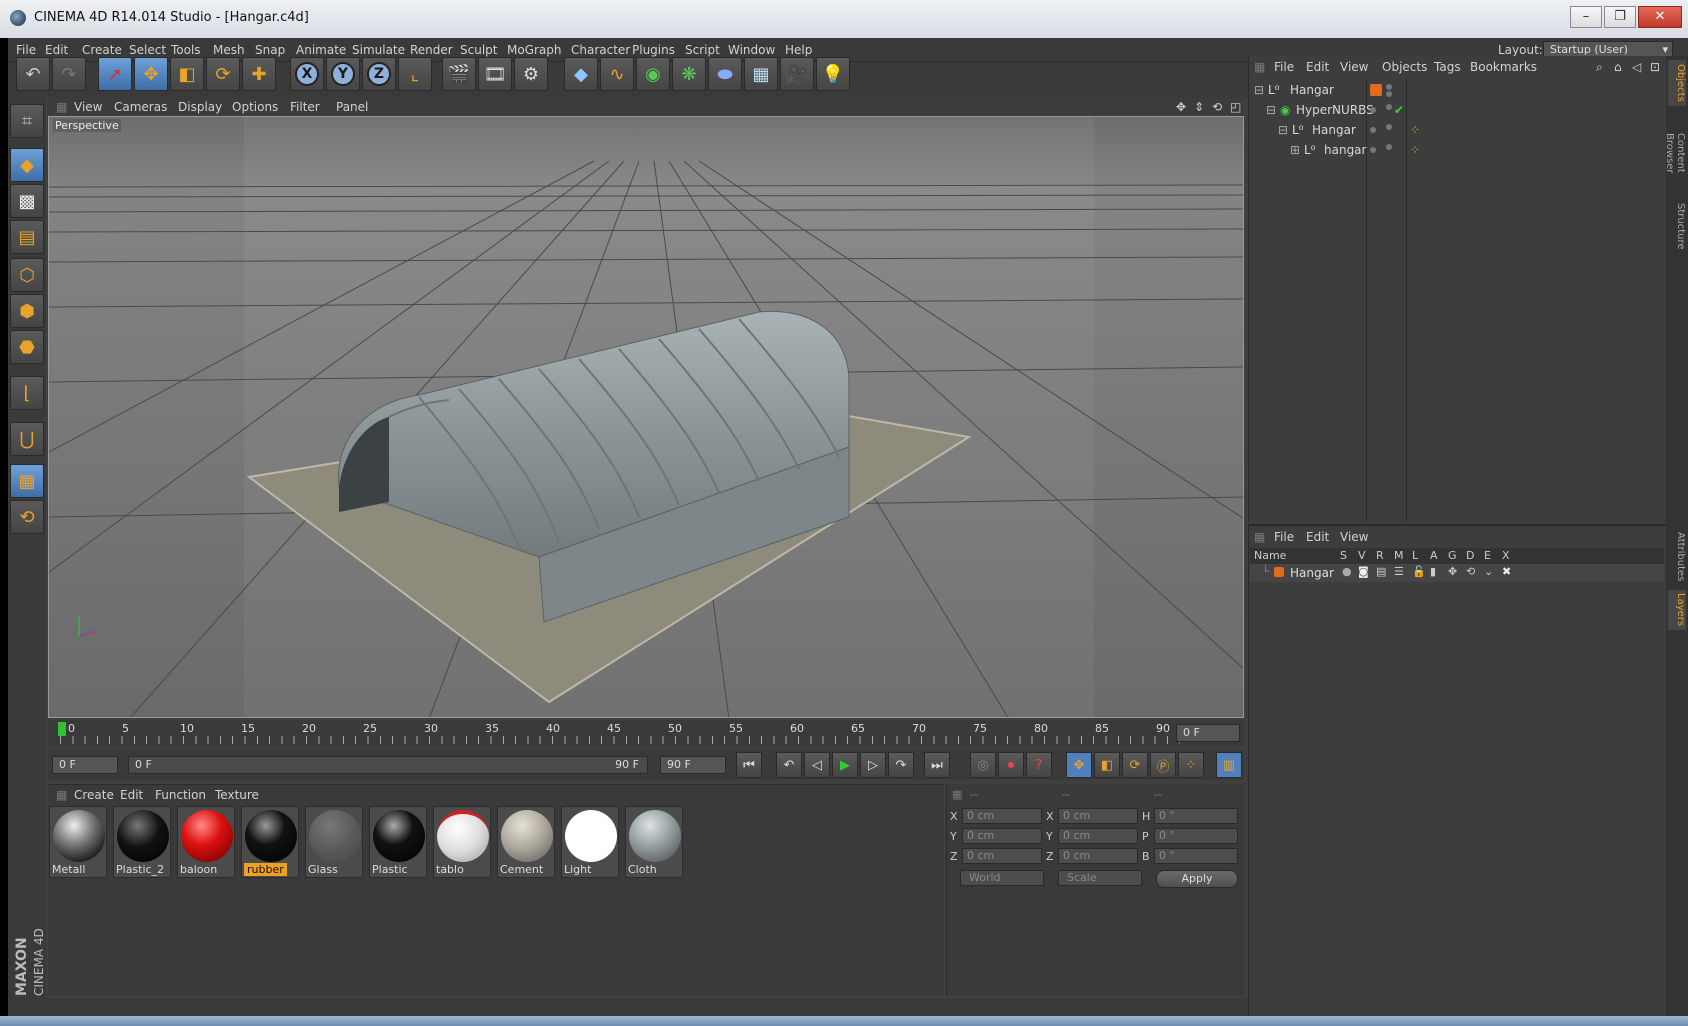 The width and height of the screenshot is (1688, 1026). Describe the element at coordinates (1011, 765) in the screenshot. I see `autokey-icon: ⏺` at that location.